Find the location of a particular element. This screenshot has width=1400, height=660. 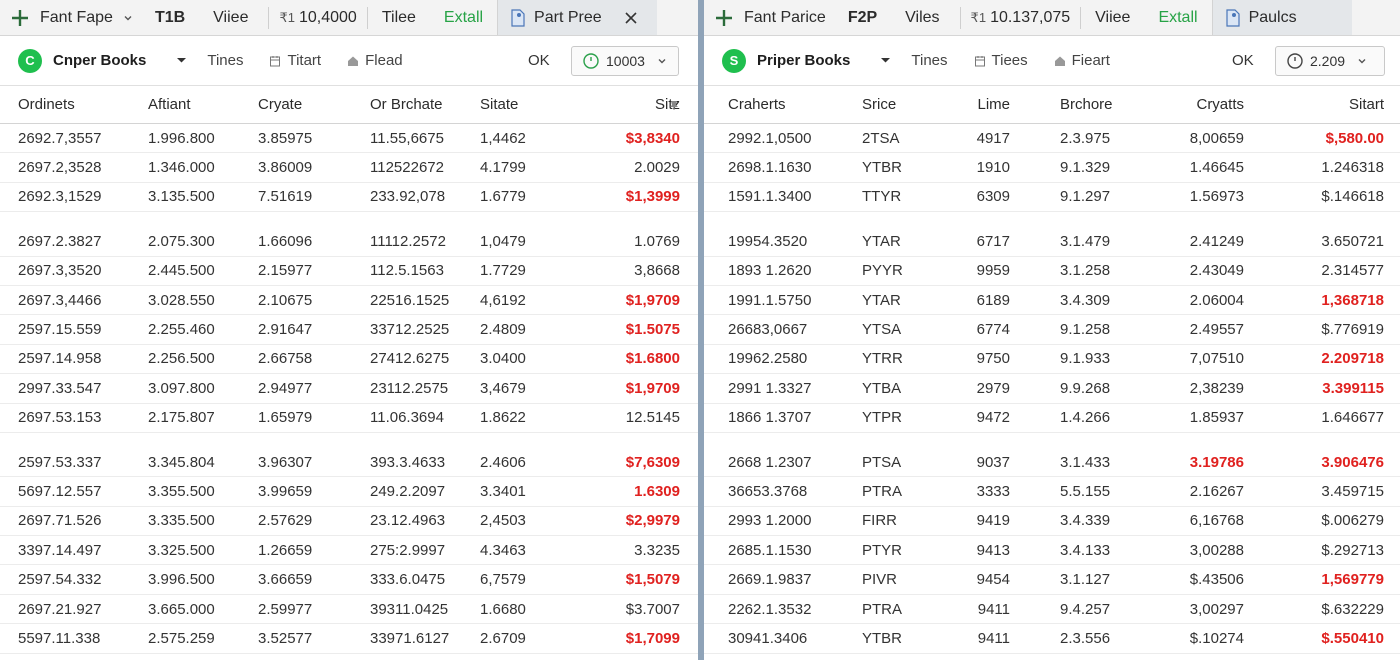

tab-active: Paulcs is located at coordinates (1281, 17).